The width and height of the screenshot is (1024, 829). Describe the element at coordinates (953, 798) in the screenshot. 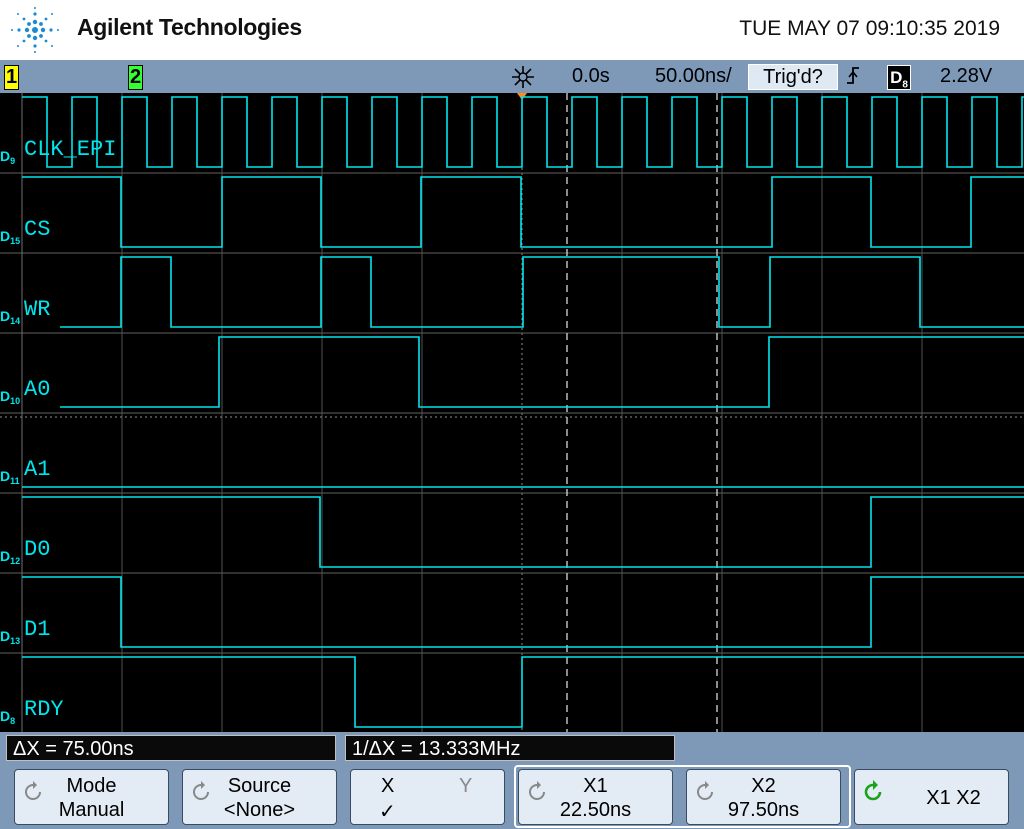

I see `x1-x2-label: X1 X2` at that location.